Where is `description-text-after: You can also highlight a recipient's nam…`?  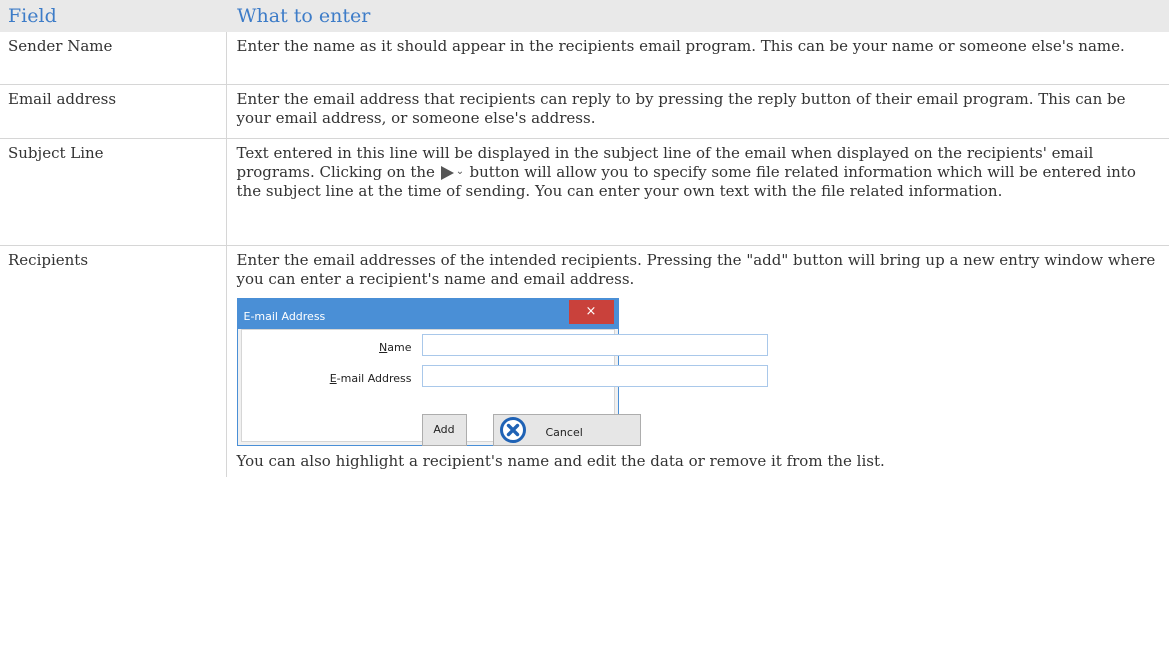 description-text-after: You can also highlight a recipient's nam… is located at coordinates (560, 460).